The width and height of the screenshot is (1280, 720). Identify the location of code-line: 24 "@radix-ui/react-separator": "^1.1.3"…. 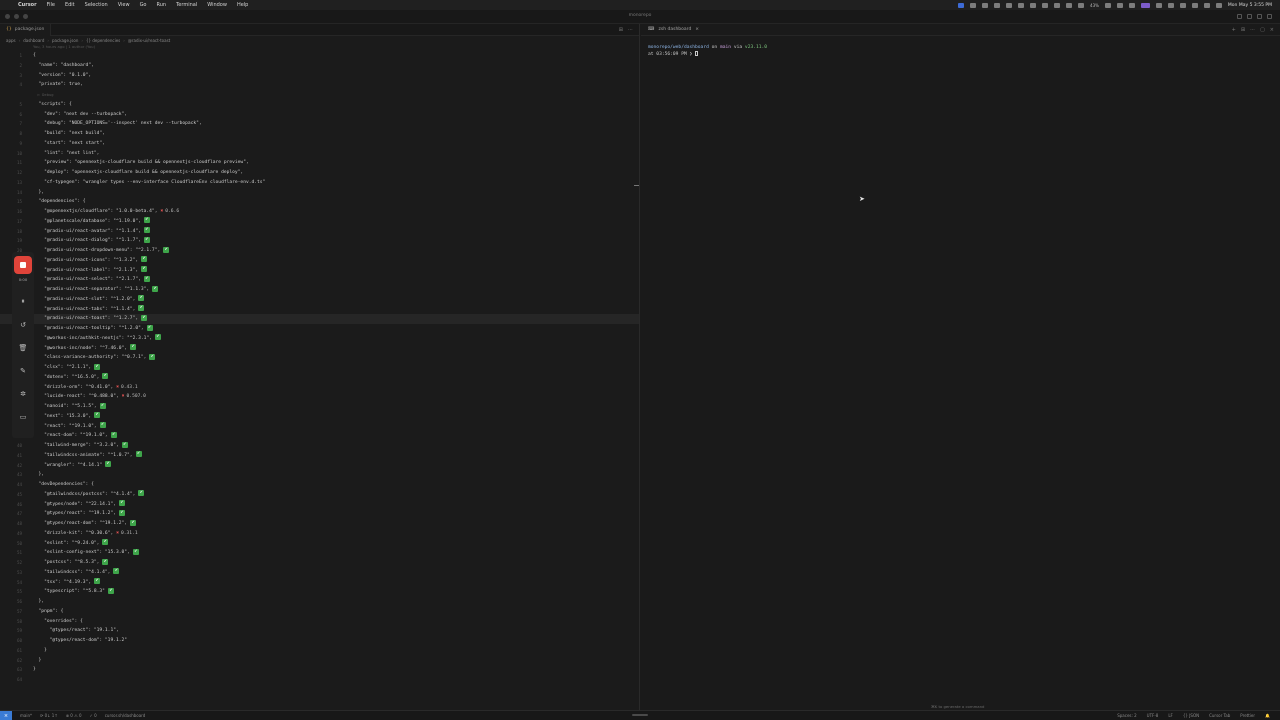
(319, 290).